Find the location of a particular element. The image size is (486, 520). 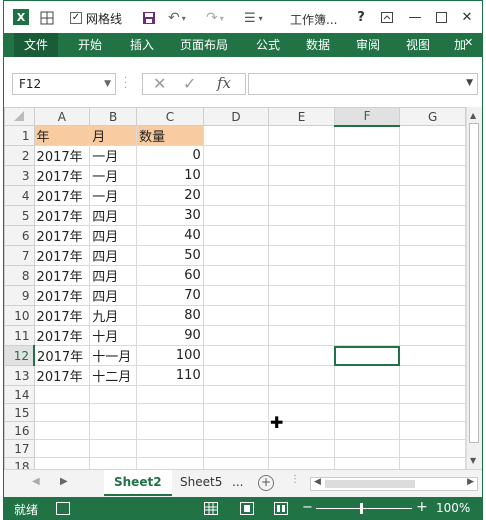

cell-g5 is located at coordinates (432, 215).